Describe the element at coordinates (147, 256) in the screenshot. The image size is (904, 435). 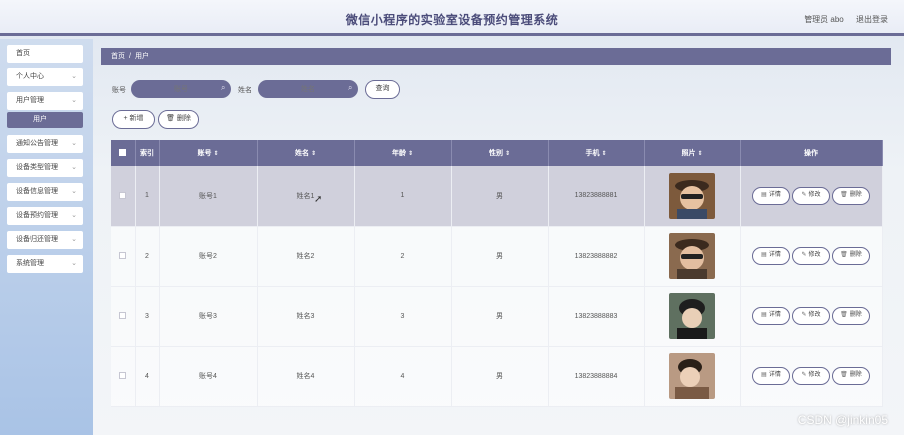
I see `cell-index: 2` at that location.